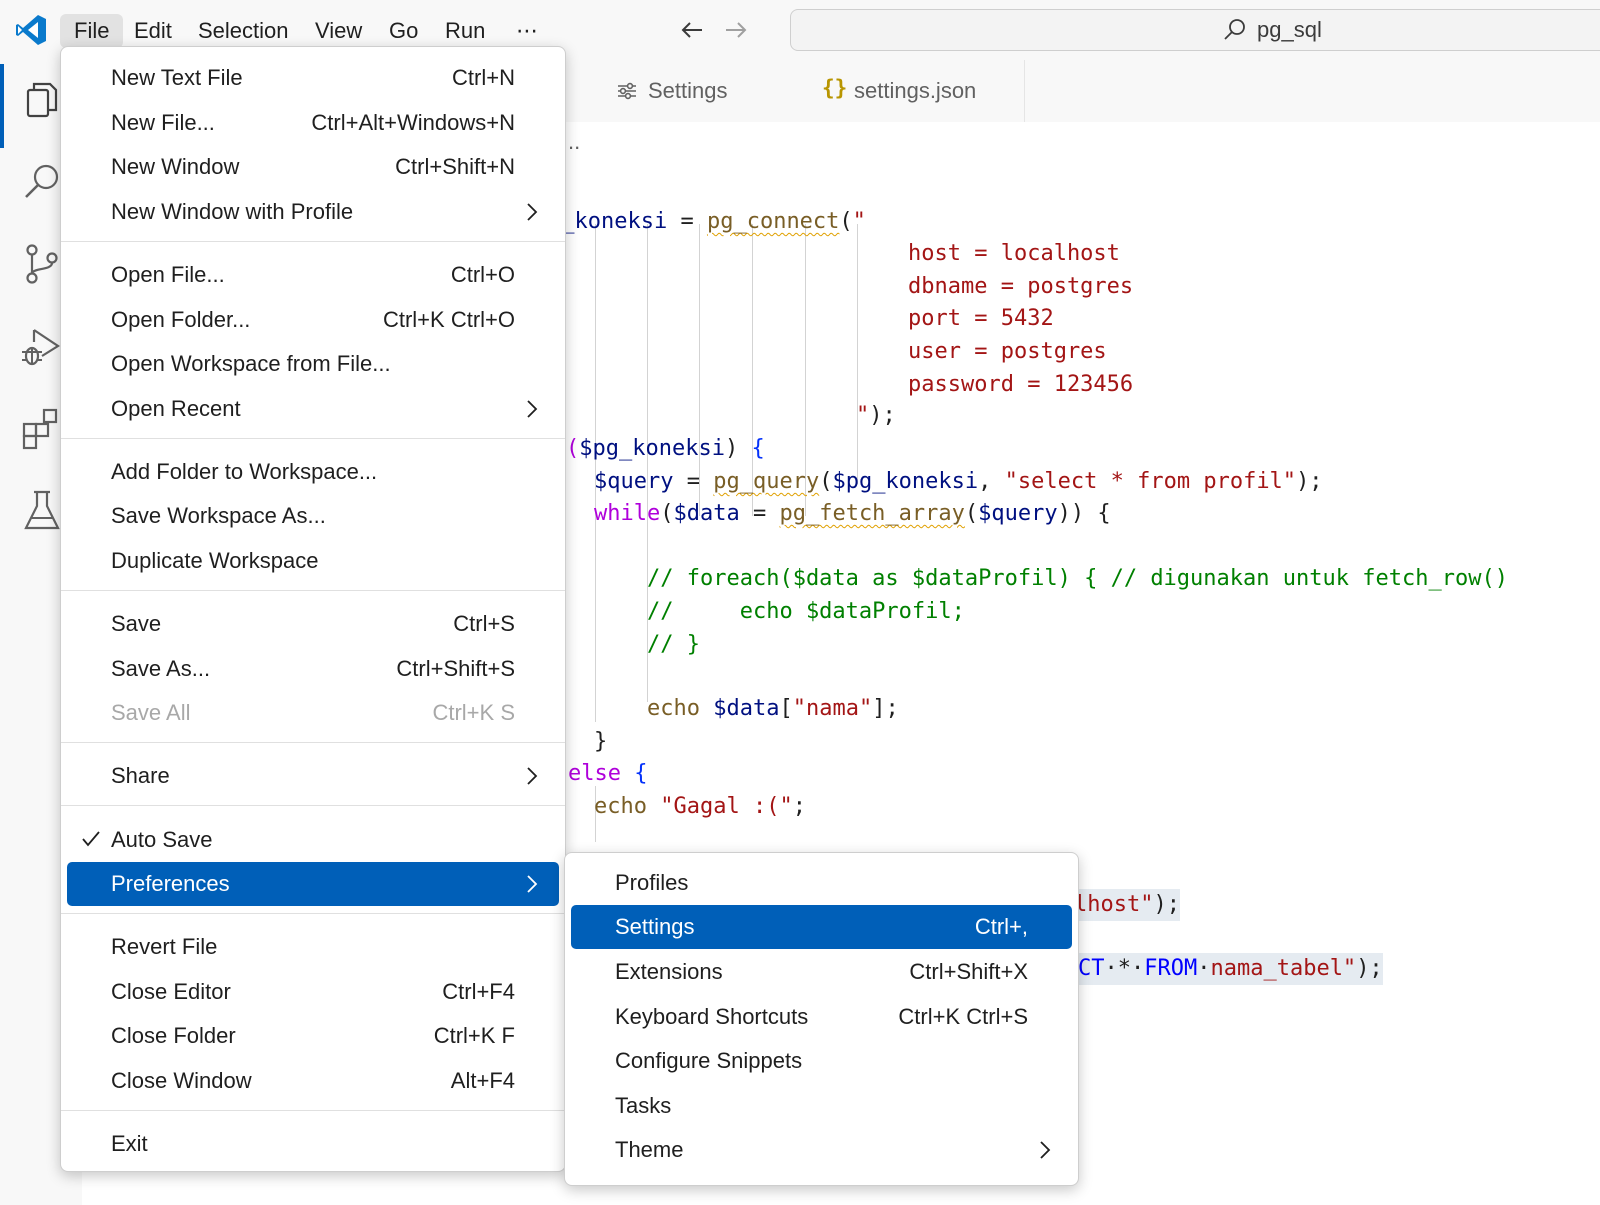 The image size is (1600, 1205). I want to click on code-line: password = 123456, so click(1020, 385).